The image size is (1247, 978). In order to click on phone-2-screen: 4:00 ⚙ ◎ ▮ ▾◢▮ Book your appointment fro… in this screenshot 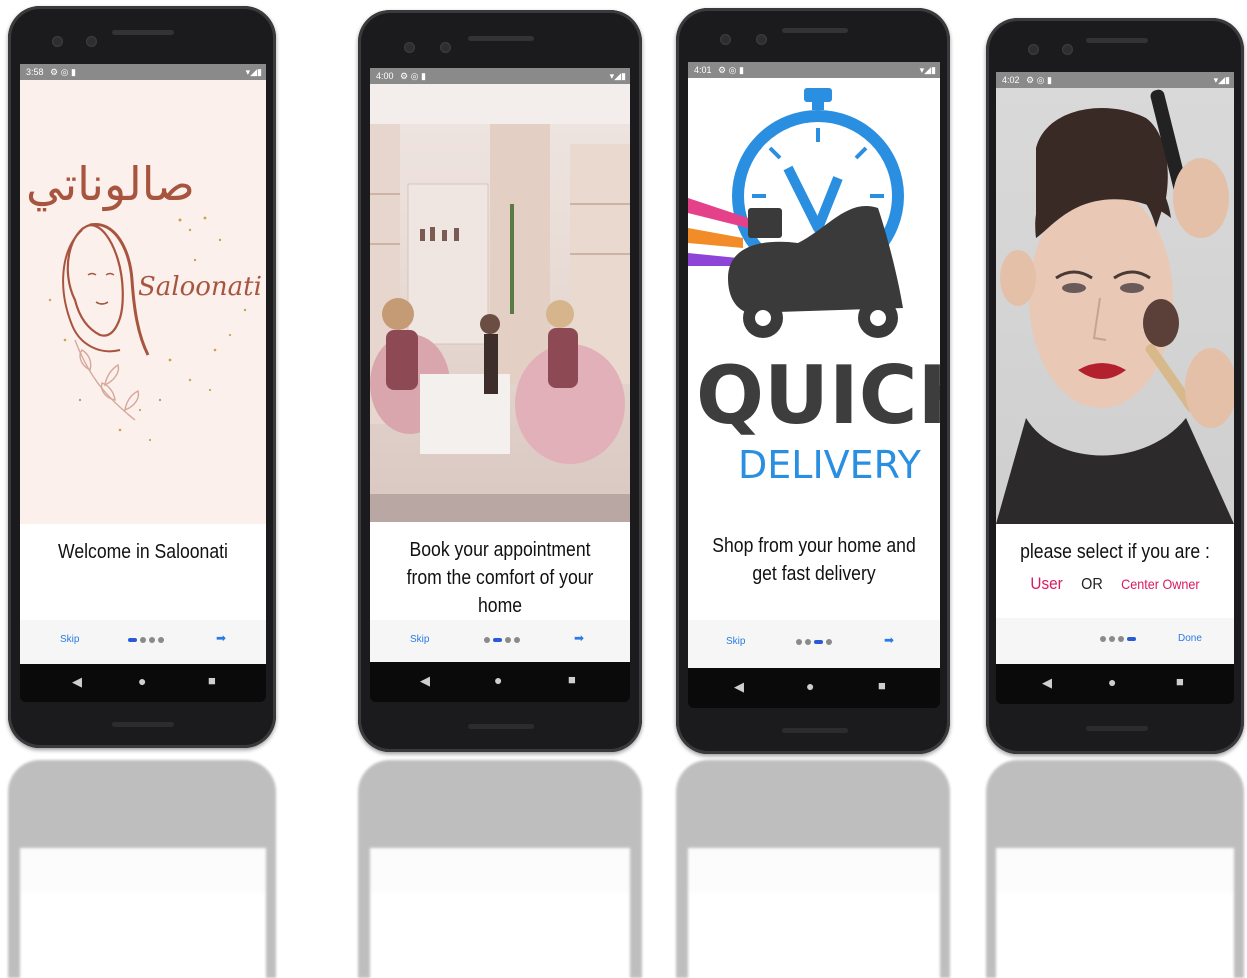, I will do `click(500, 365)`.